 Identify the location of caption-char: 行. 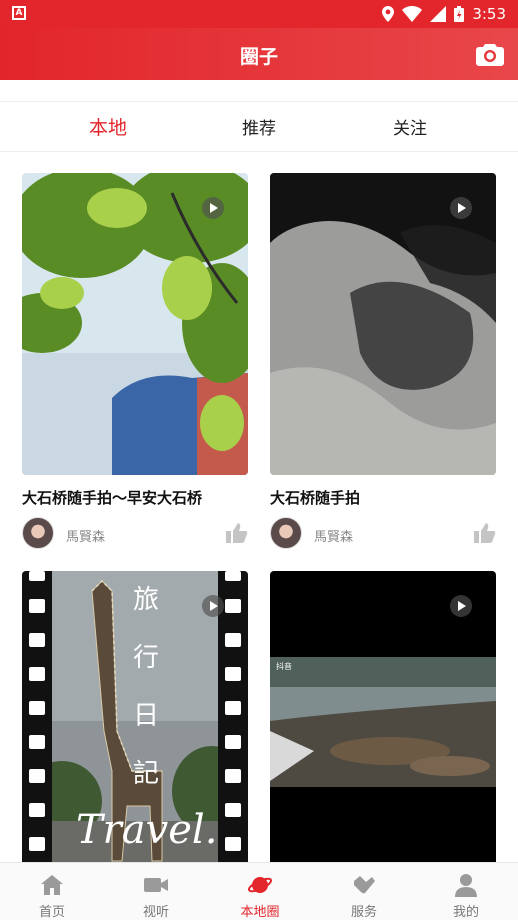
(145, 658).